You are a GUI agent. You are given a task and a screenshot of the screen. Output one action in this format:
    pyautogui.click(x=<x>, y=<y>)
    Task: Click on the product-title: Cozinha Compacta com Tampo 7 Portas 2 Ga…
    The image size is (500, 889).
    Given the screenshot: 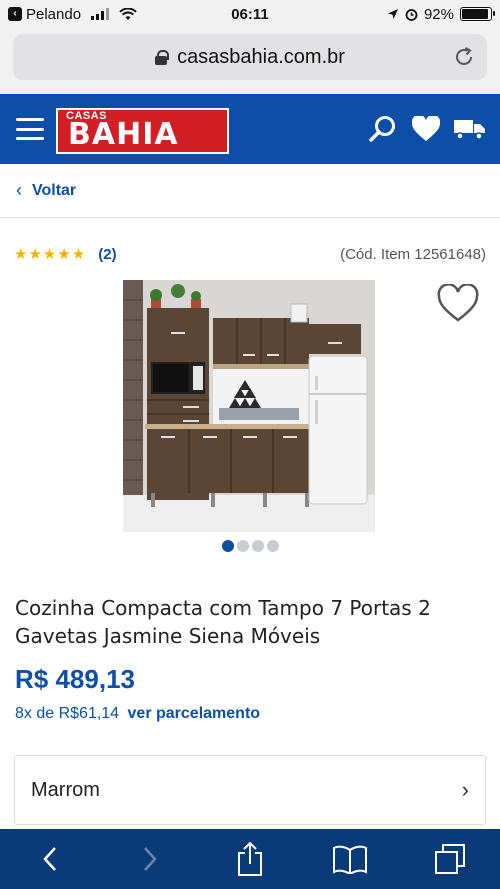 What is the action you would take?
    pyautogui.click(x=223, y=622)
    